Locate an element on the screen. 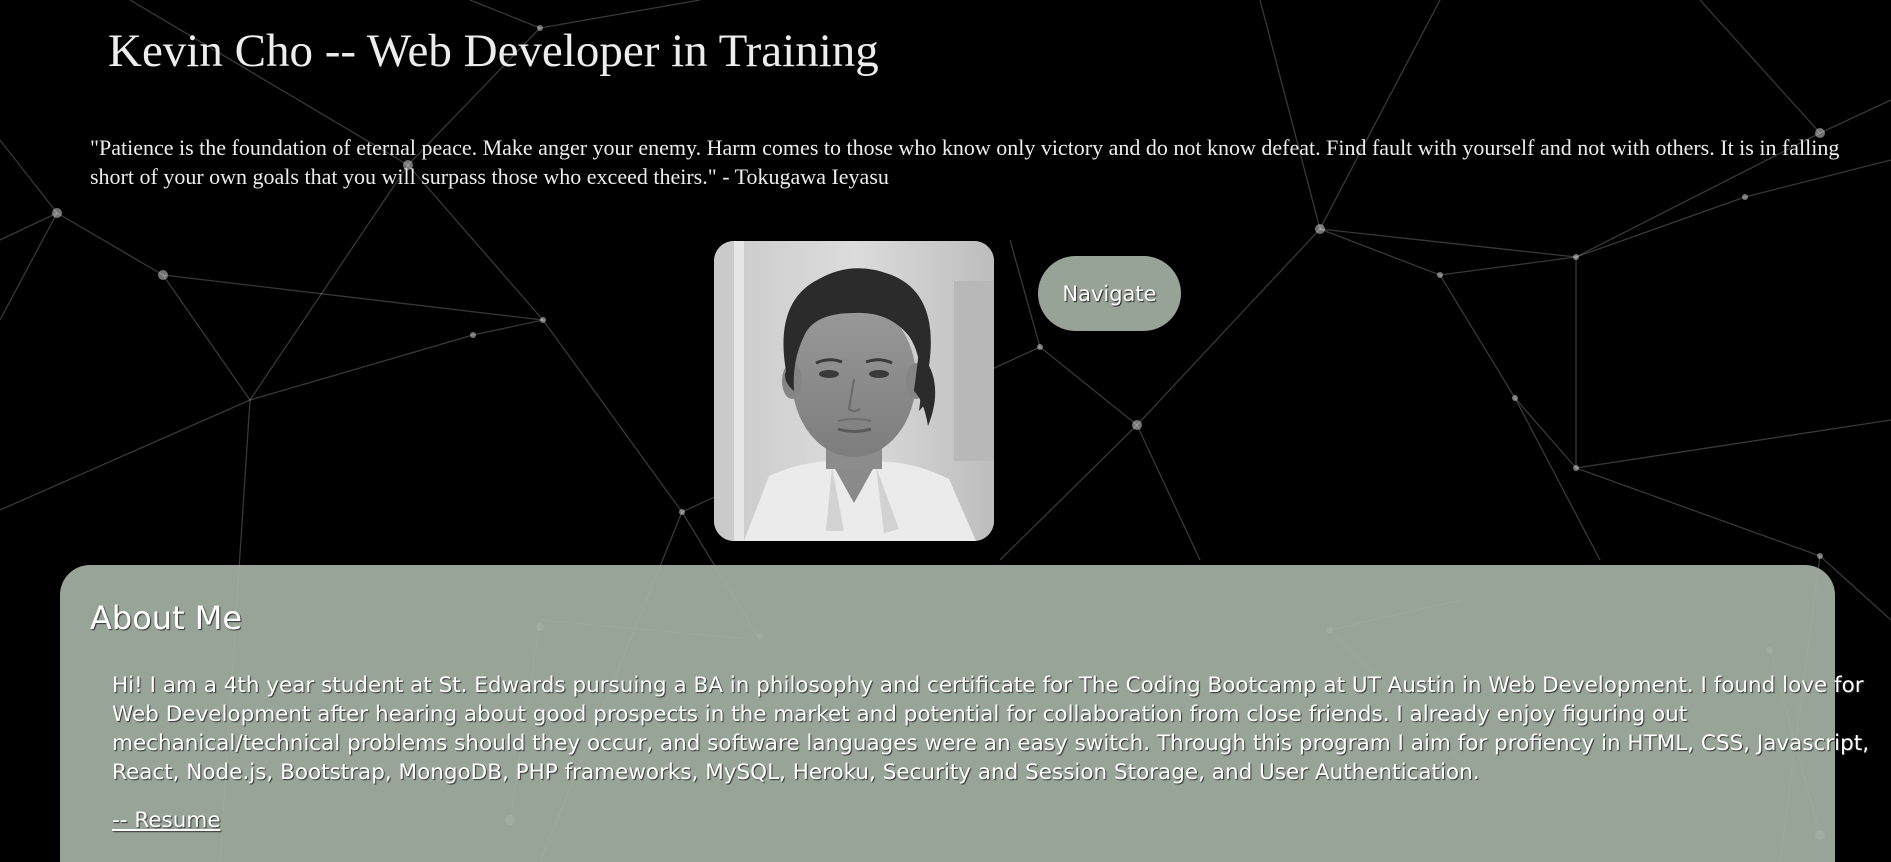  profile-photo is located at coordinates (854, 391).